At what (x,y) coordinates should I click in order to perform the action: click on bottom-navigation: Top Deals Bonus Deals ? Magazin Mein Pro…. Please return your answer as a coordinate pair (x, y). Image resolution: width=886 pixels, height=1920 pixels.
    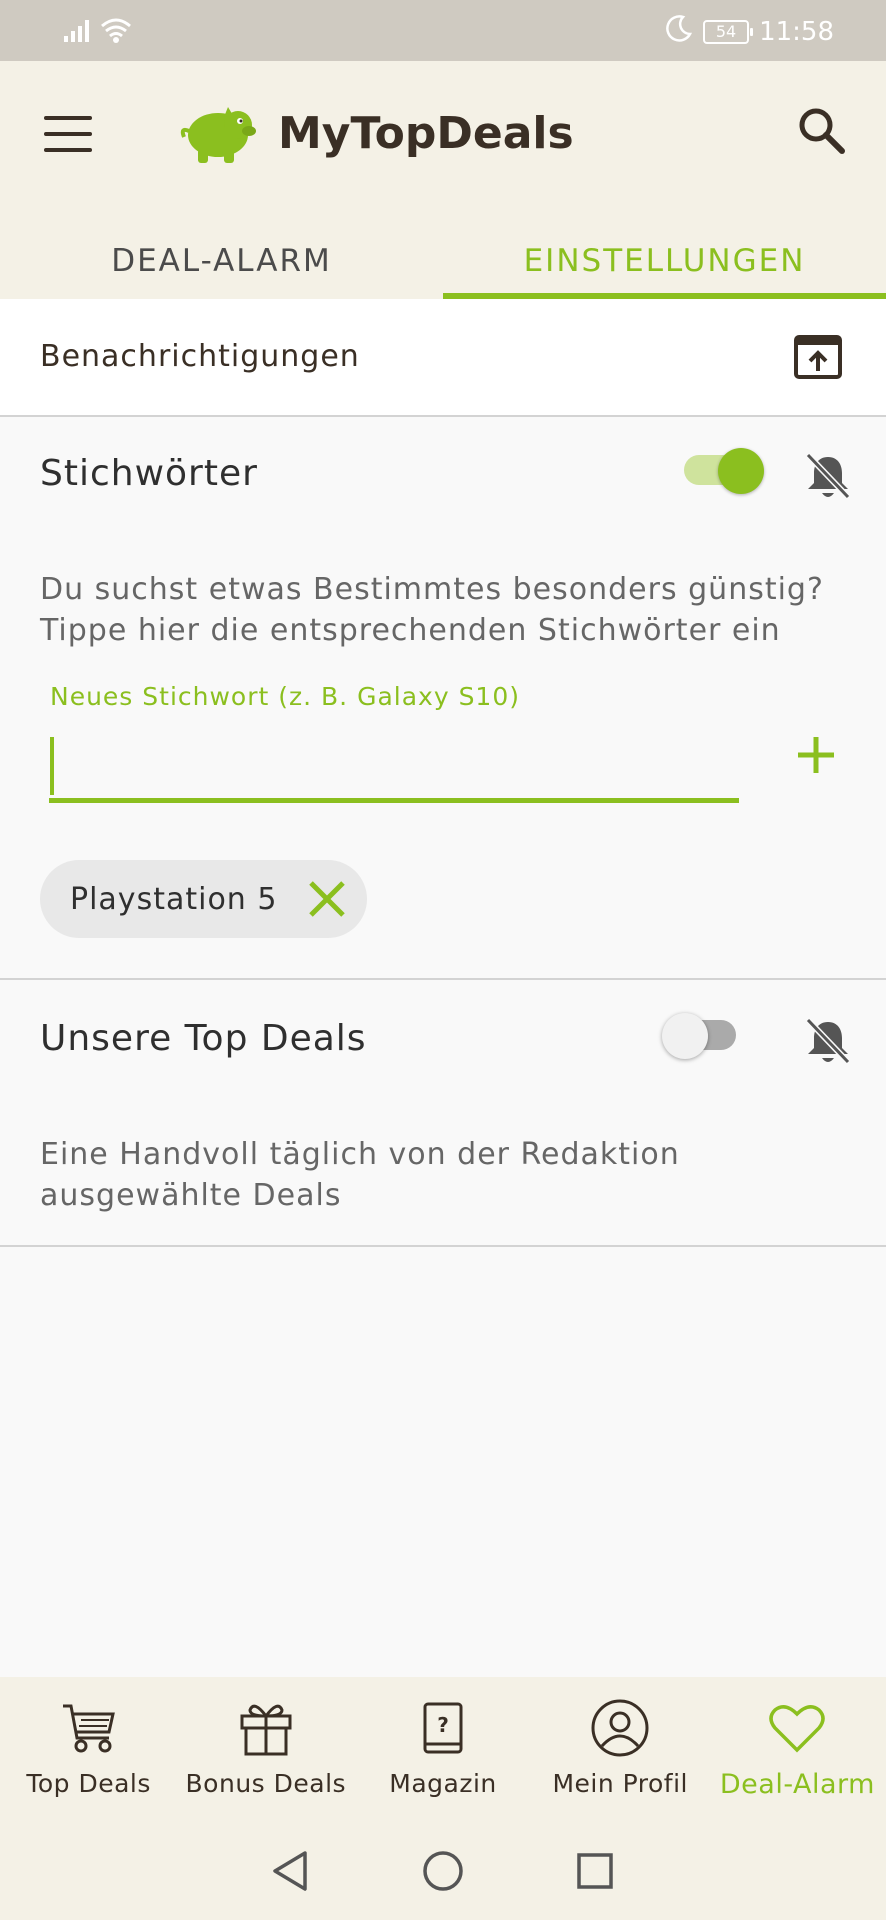
    Looking at the image, I should click on (443, 1749).